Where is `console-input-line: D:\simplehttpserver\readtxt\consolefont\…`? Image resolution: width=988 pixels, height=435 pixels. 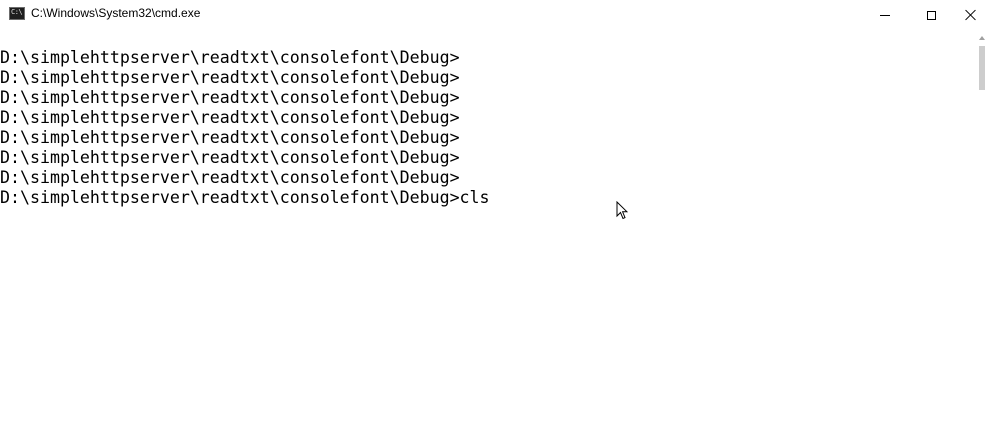
console-input-line: D:\simplehttpserver\readtxt\consolefont\… is located at coordinates (485, 198).